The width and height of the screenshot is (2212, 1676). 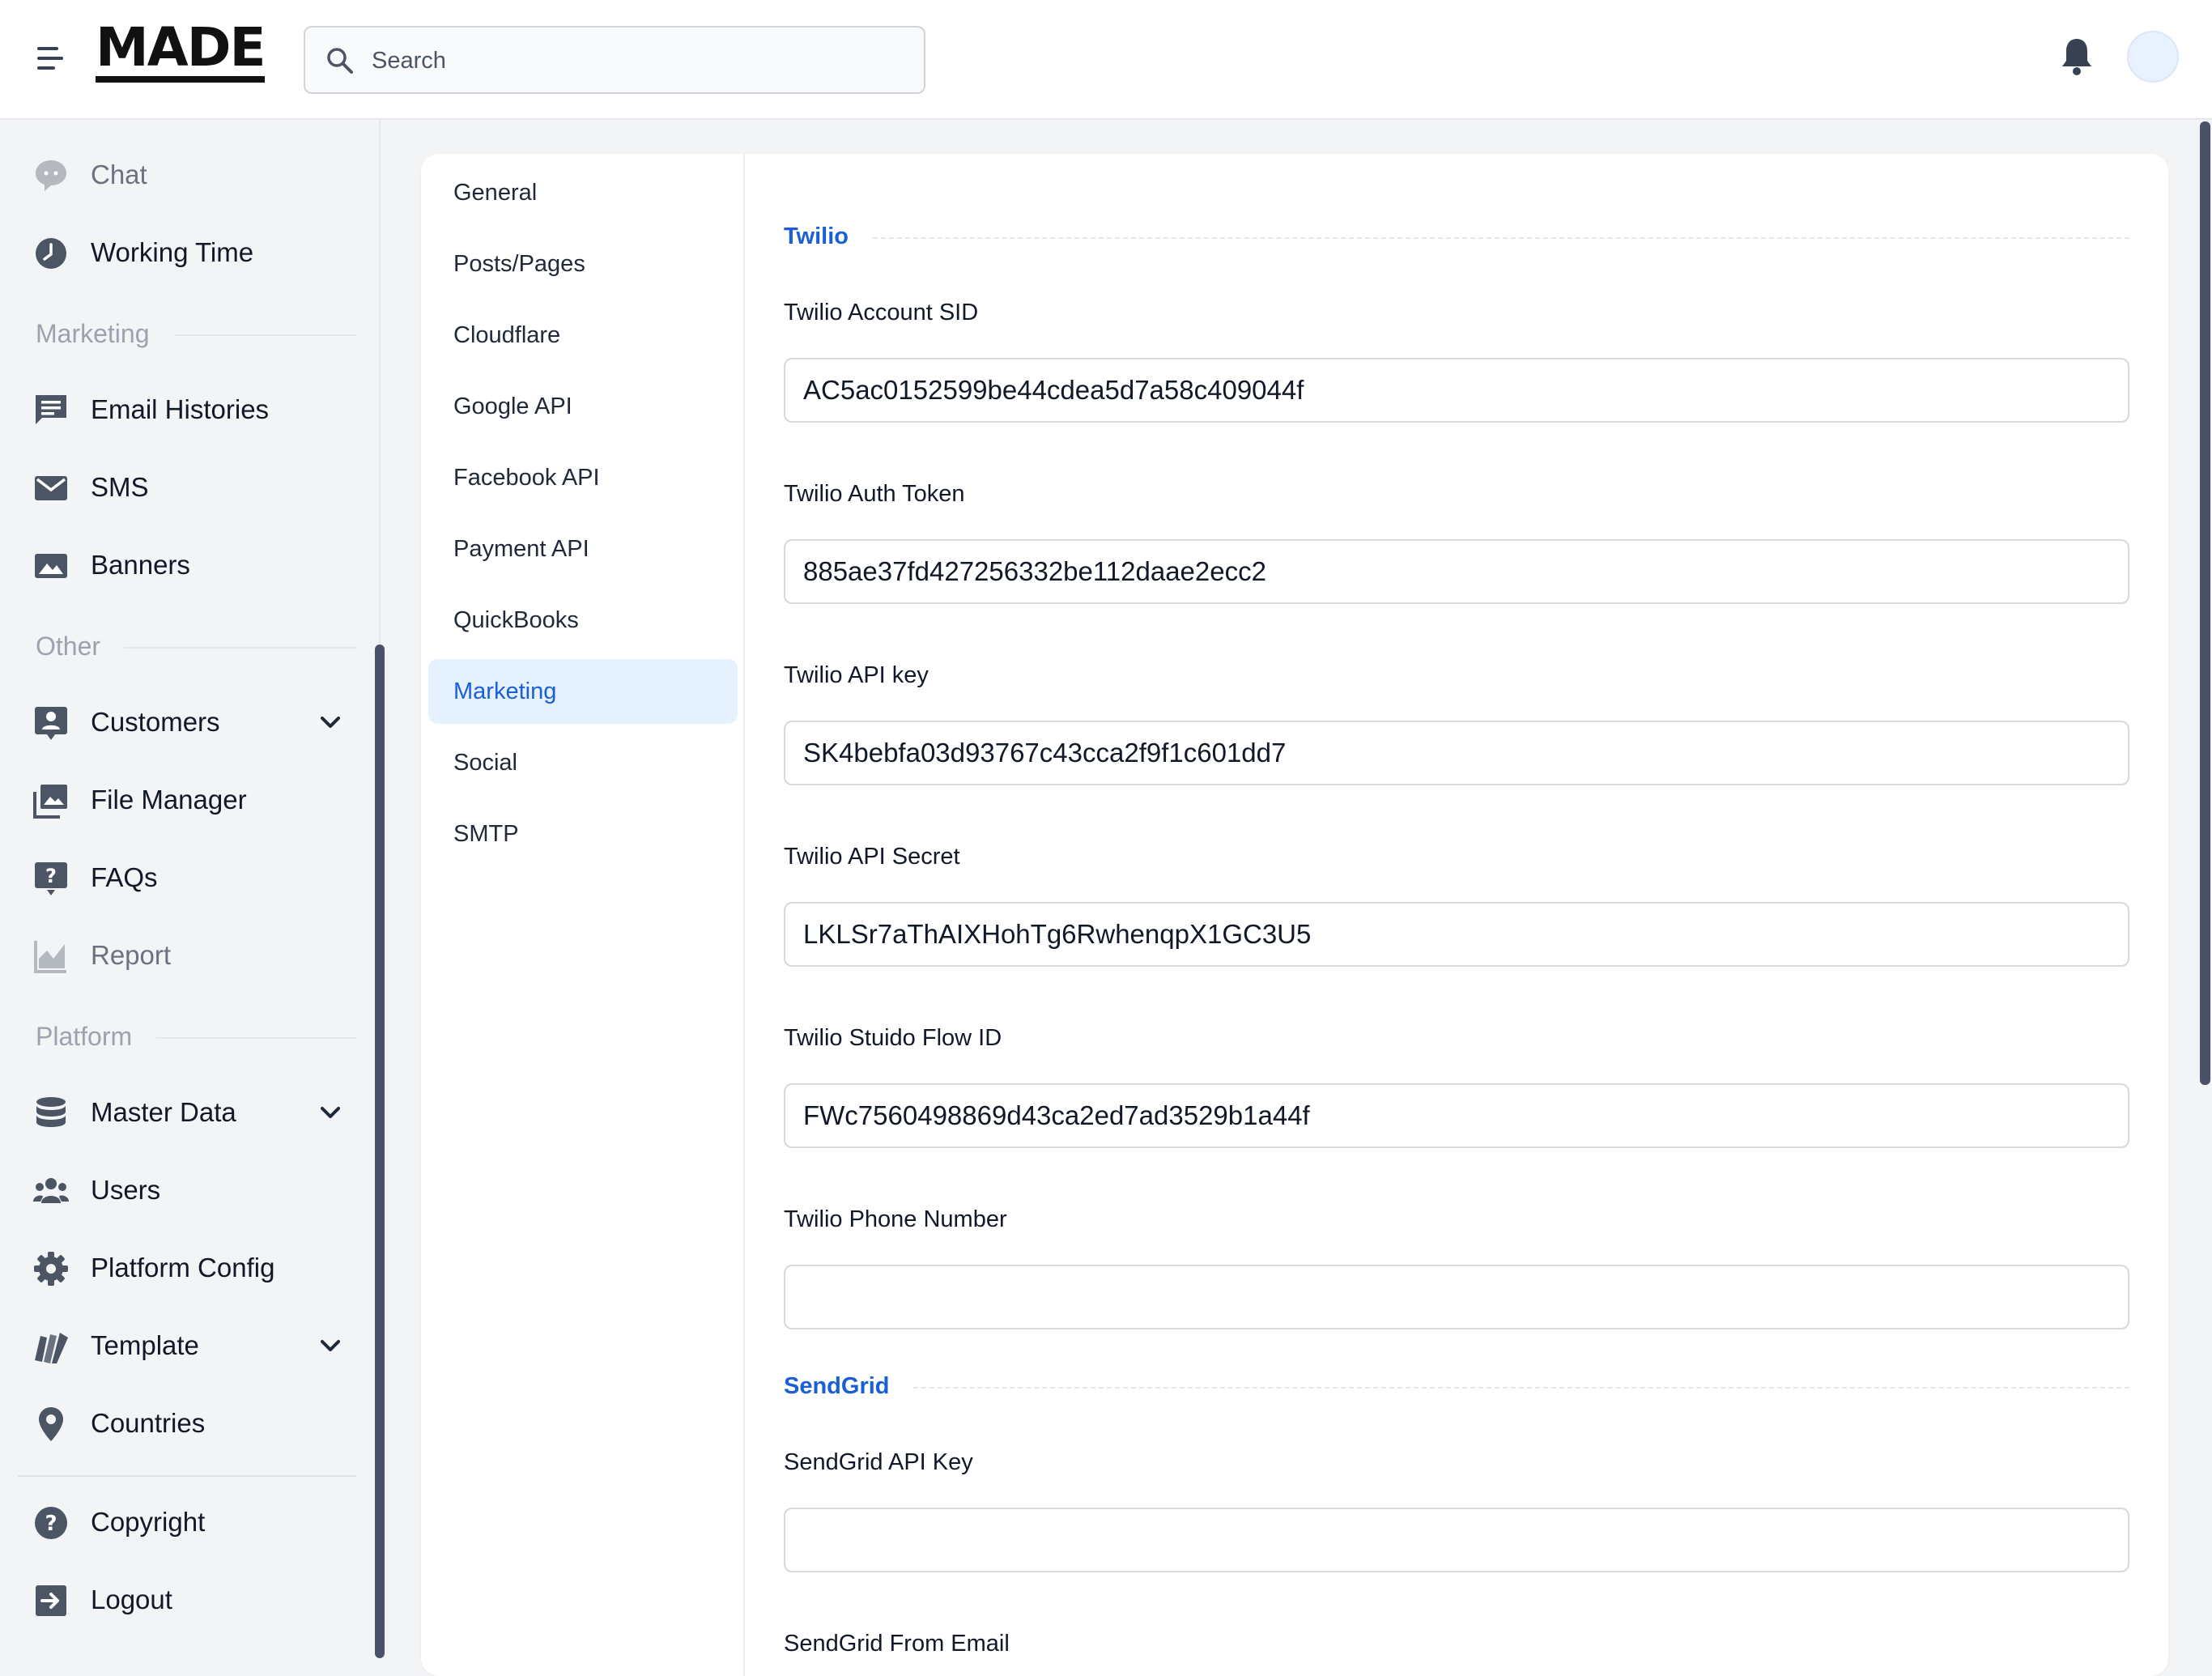 What do you see at coordinates (119, 174) in the screenshot?
I see `sidebar-item-label: Chat` at bounding box center [119, 174].